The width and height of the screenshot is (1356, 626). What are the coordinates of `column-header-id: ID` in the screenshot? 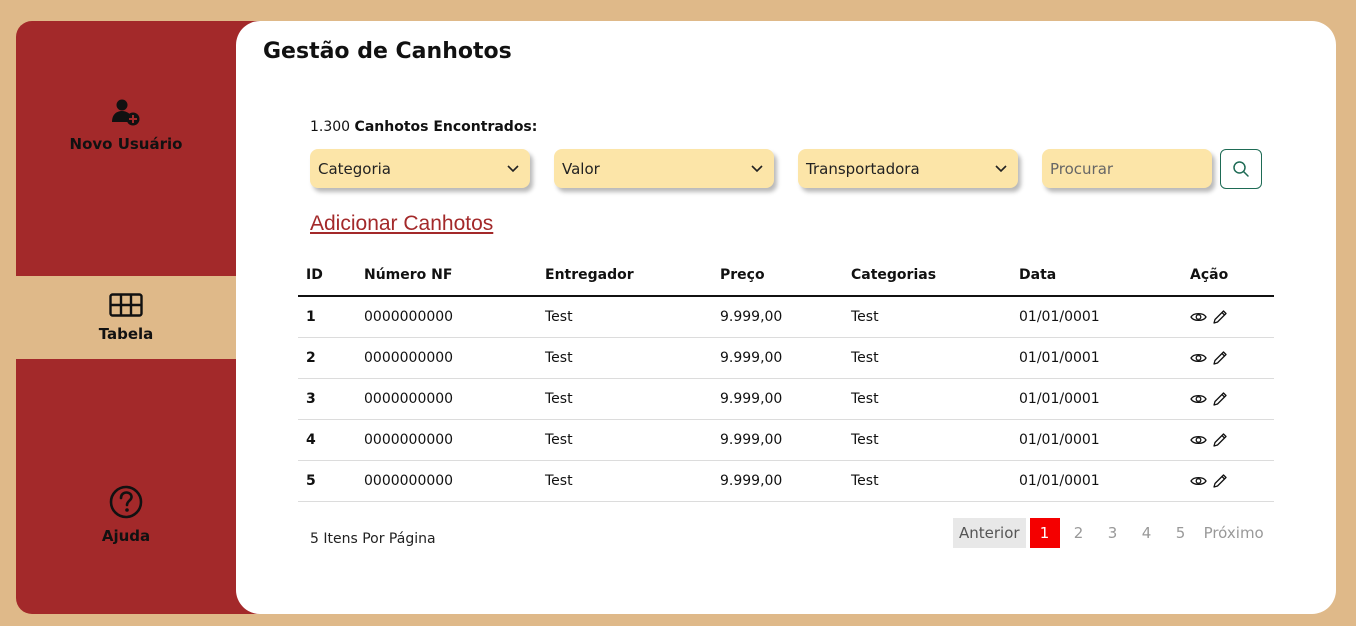 It's located at (327, 276).